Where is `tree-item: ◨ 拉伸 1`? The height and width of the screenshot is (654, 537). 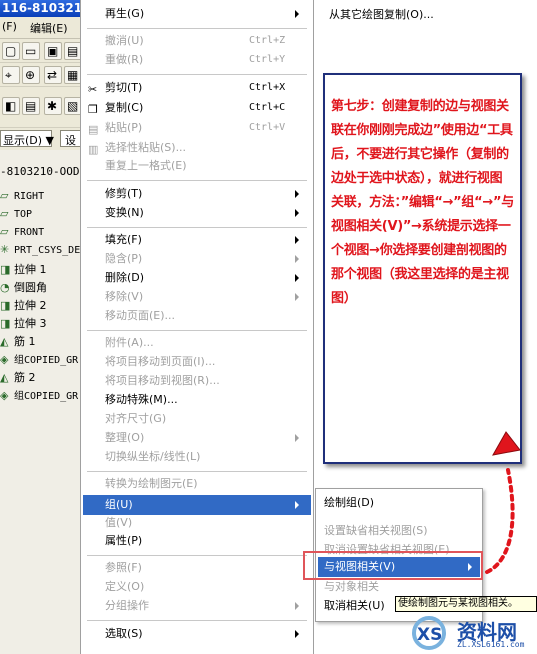 tree-item: ◨ 拉伸 1 is located at coordinates (23, 270).